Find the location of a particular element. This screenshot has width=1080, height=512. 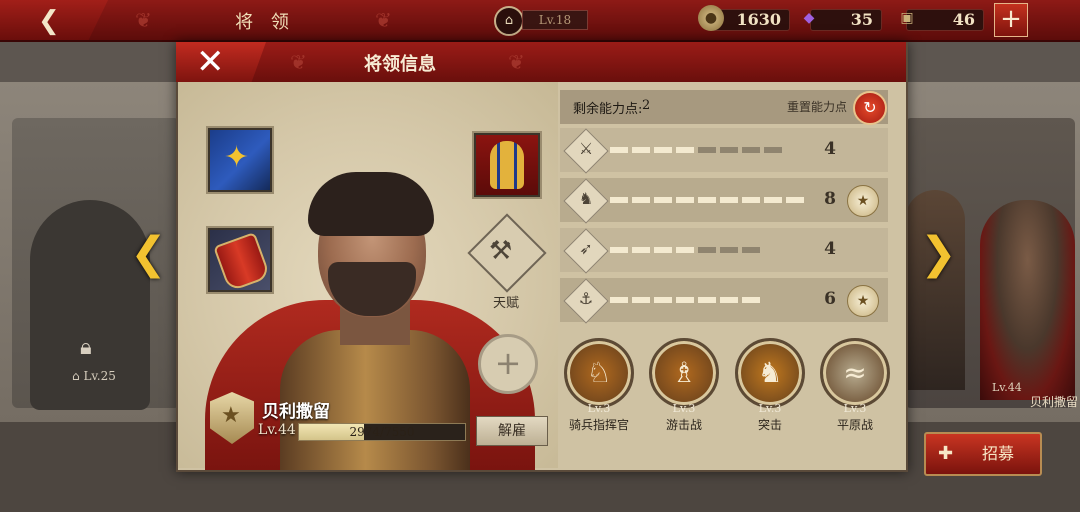

general-portrait-hair is located at coordinates (371, 204).